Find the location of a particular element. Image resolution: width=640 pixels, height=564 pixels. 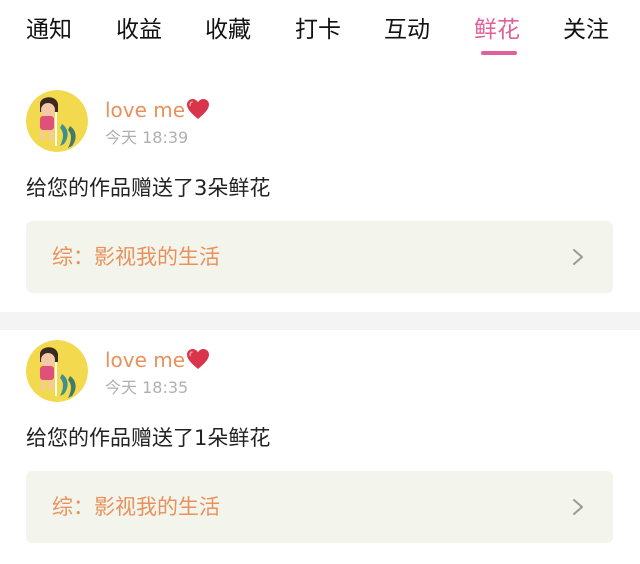

tab-earnings: 收益 is located at coordinates (139, 30).